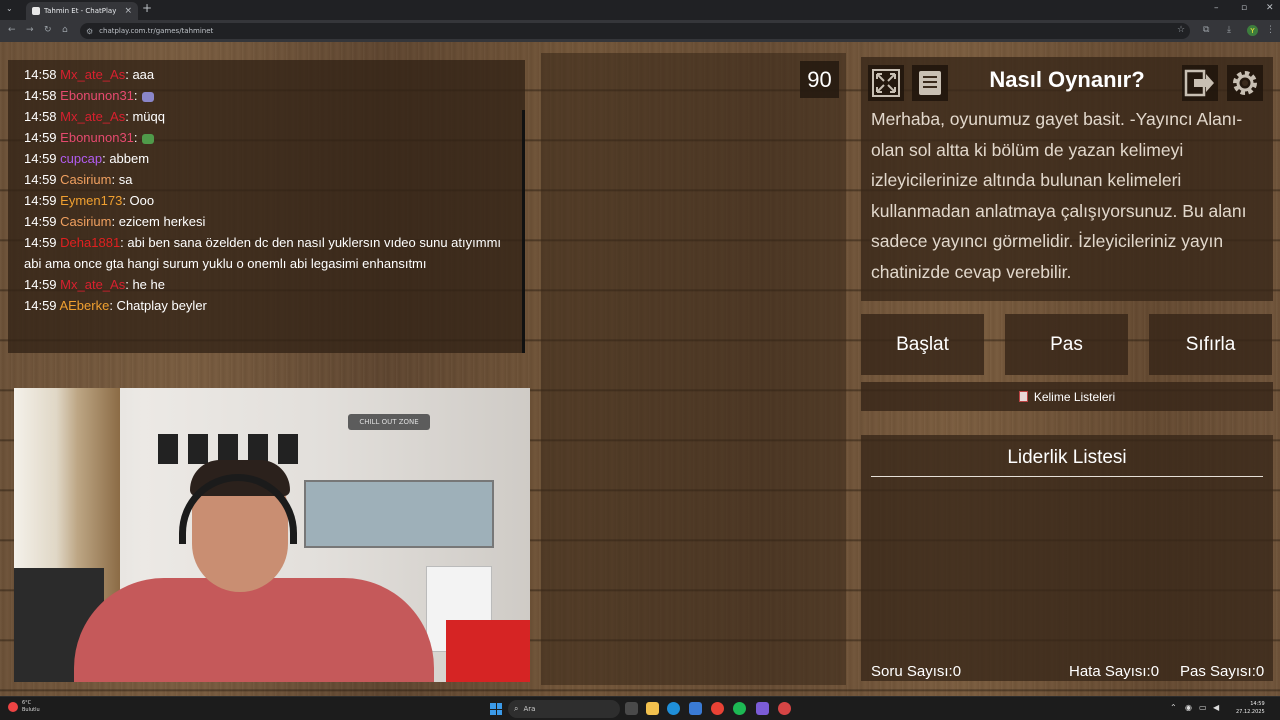 This screenshot has height=720, width=1280. Describe the element at coordinates (1206, 30) in the screenshot. I see `extensions-icon: ⧉` at that location.